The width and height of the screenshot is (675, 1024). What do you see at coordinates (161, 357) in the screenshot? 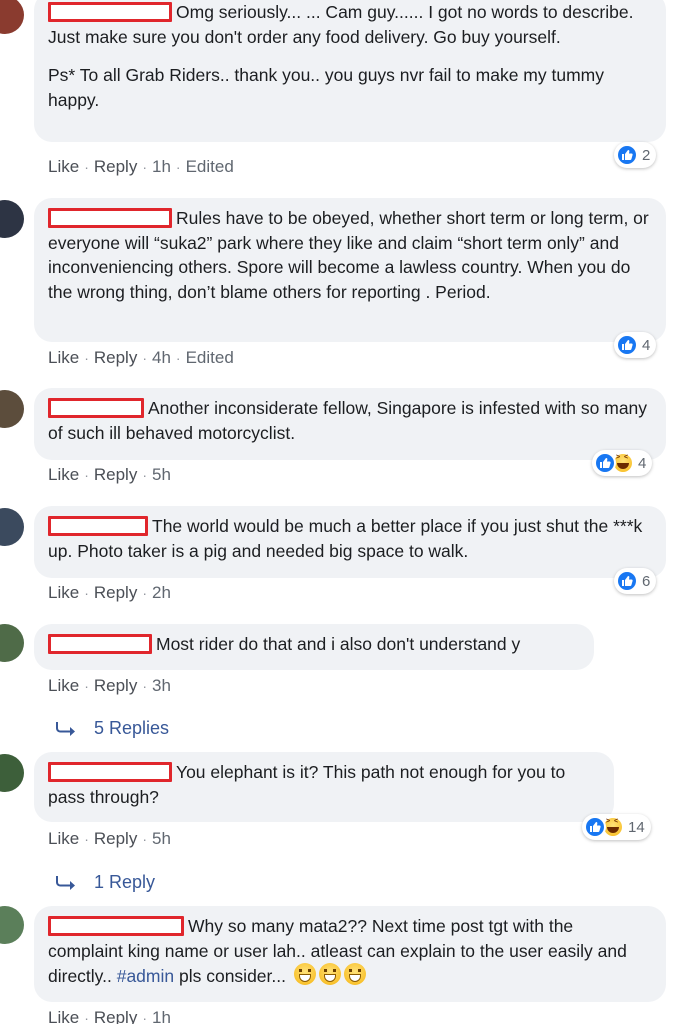
I see `timestamp: 4h` at bounding box center [161, 357].